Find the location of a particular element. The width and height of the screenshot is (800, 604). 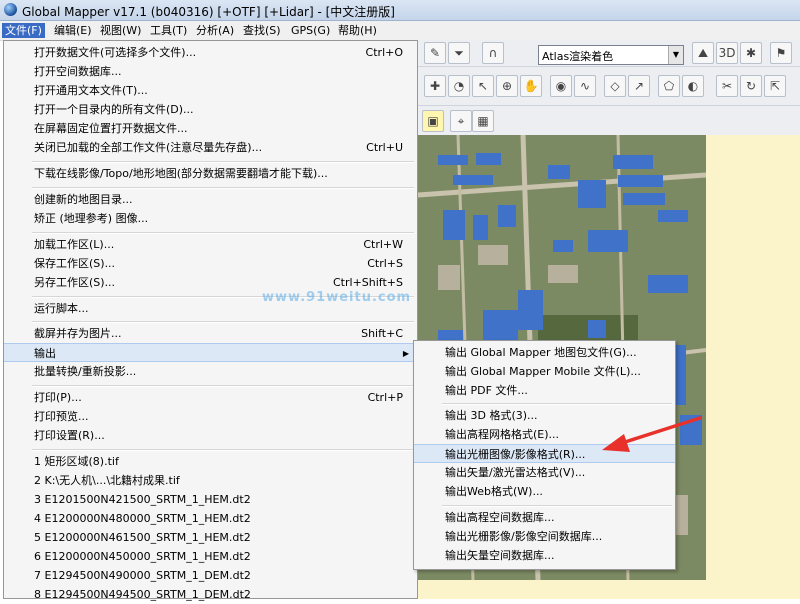

menu-tools: 工具(T) is located at coordinates (168, 30).